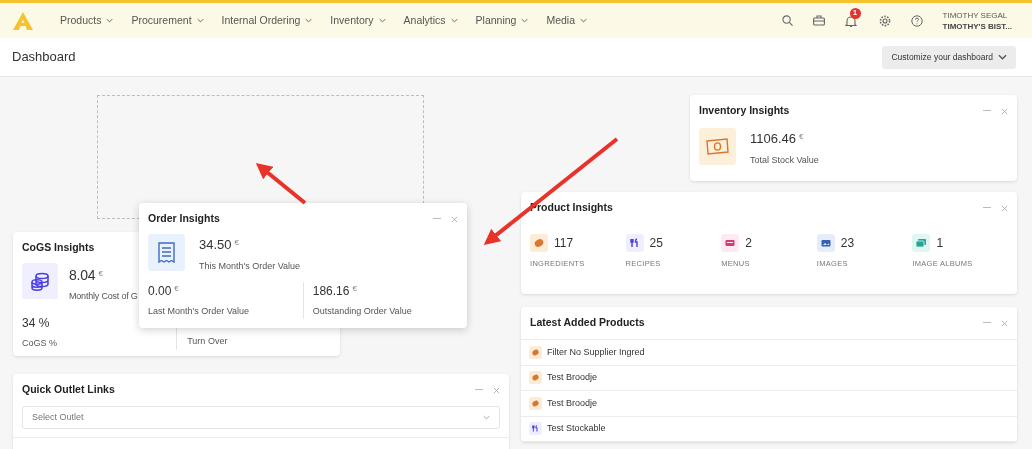  Describe the element at coordinates (717, 146) in the screenshot. I see `banknote-icon` at that location.